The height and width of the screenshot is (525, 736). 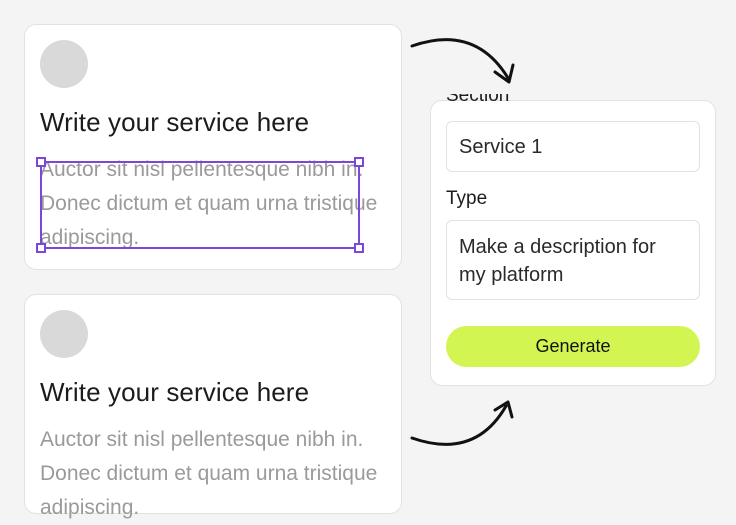 I want to click on selection-box, so click(x=200, y=205).